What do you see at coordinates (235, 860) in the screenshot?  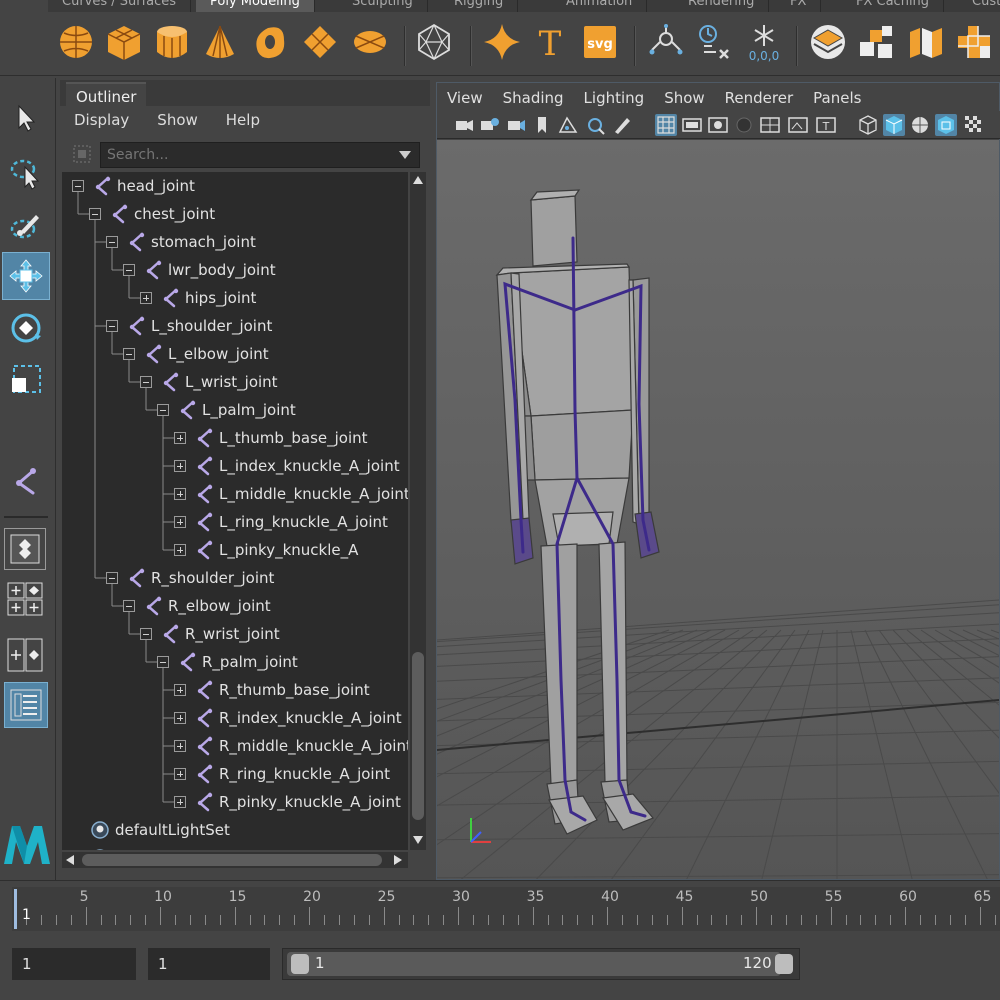 I see `outliner-horizontal-scrollbar` at bounding box center [235, 860].